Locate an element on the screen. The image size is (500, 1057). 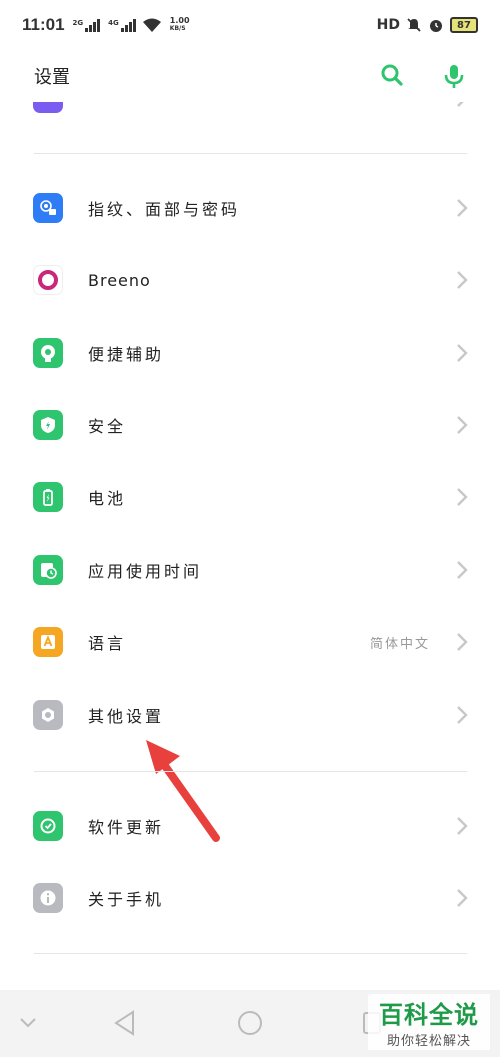
battery-indicator: 87 is located at coordinates (464, 25).